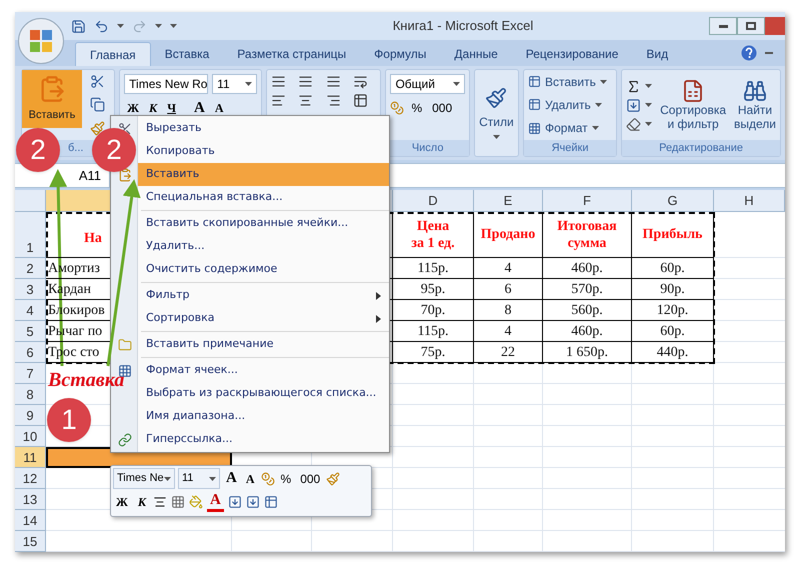  Describe the element at coordinates (263, 318) in the screenshot. I see `menu-item: Сортировка` at that location.